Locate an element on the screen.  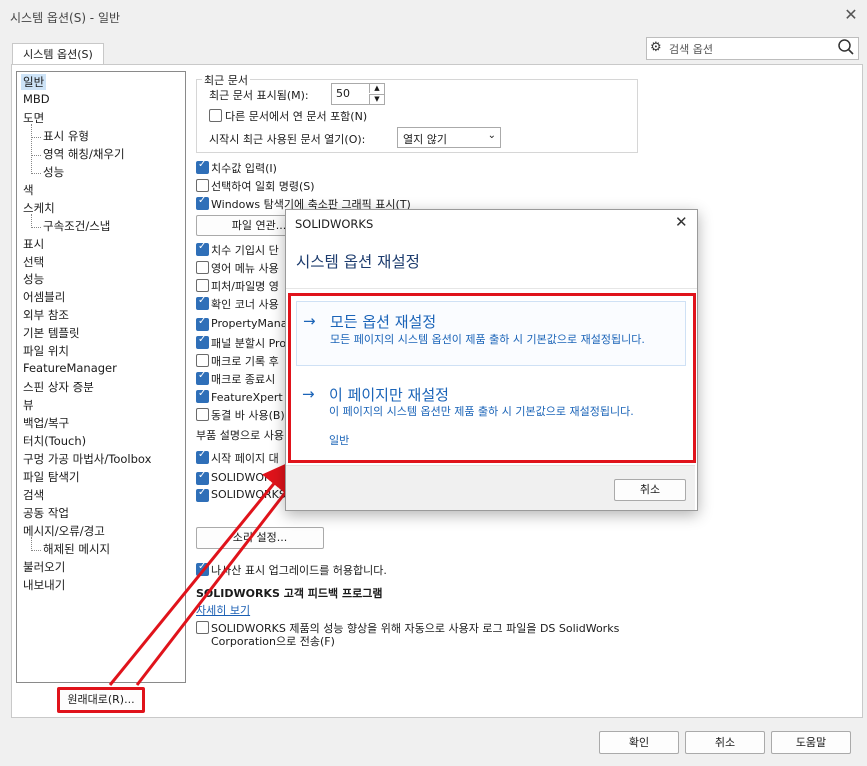
arrow-to-dialog-lower is located at coordinates (216, 582).